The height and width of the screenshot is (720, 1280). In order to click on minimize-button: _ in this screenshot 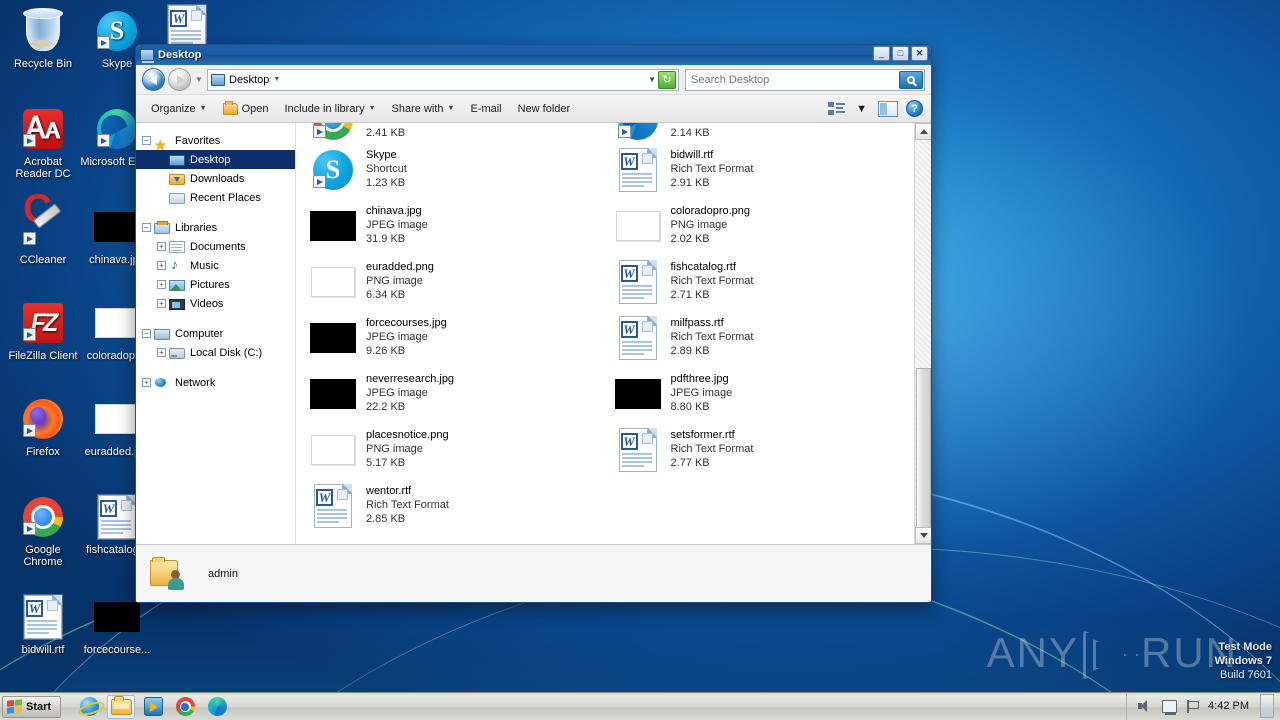, I will do `click(881, 53)`.